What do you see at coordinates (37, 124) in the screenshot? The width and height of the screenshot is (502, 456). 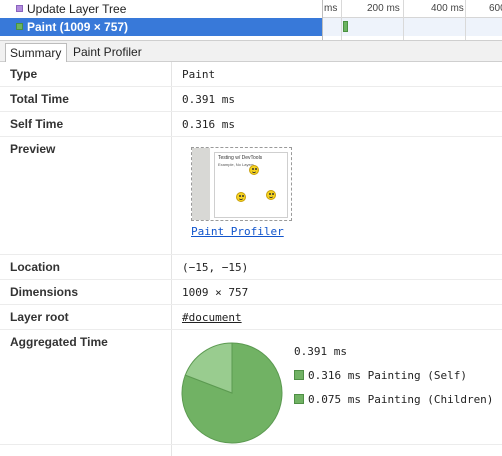 I see `detail-label: Self Time` at bounding box center [37, 124].